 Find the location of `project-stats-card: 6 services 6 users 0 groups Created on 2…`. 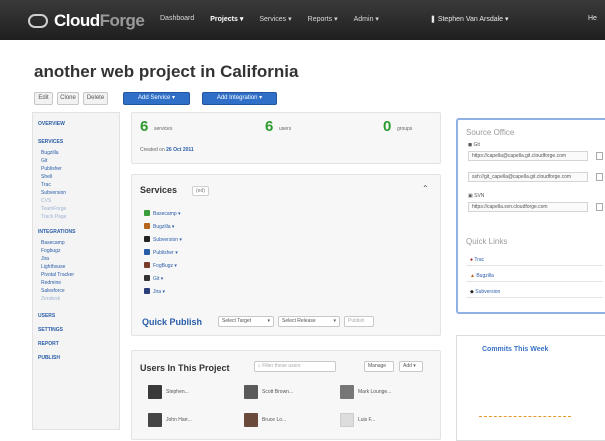

project-stats-card: 6 services 6 users 0 groups Created on 2… is located at coordinates (286, 138).